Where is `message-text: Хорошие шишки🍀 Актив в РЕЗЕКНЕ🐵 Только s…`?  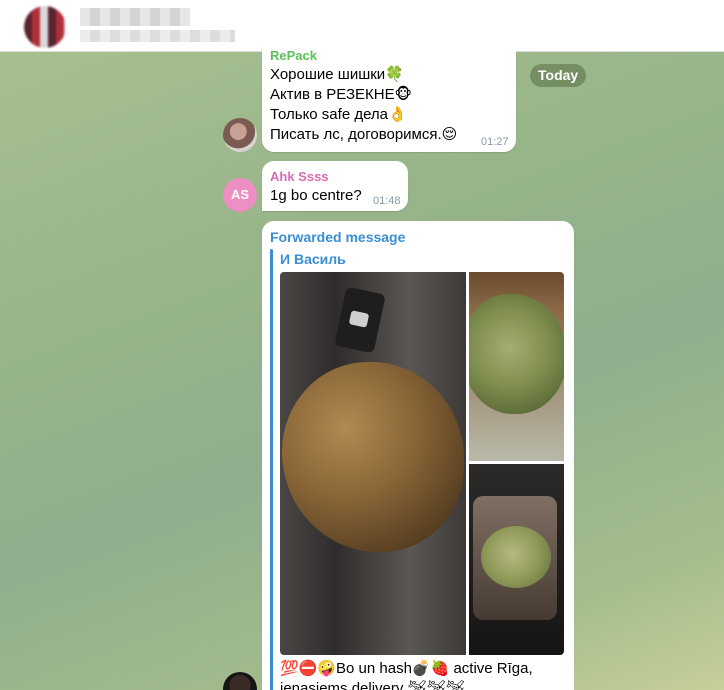 message-text: Хорошие шишки🍀 Актив в РЕЗЕКНЕ🐵 Только s… is located at coordinates (363, 105).